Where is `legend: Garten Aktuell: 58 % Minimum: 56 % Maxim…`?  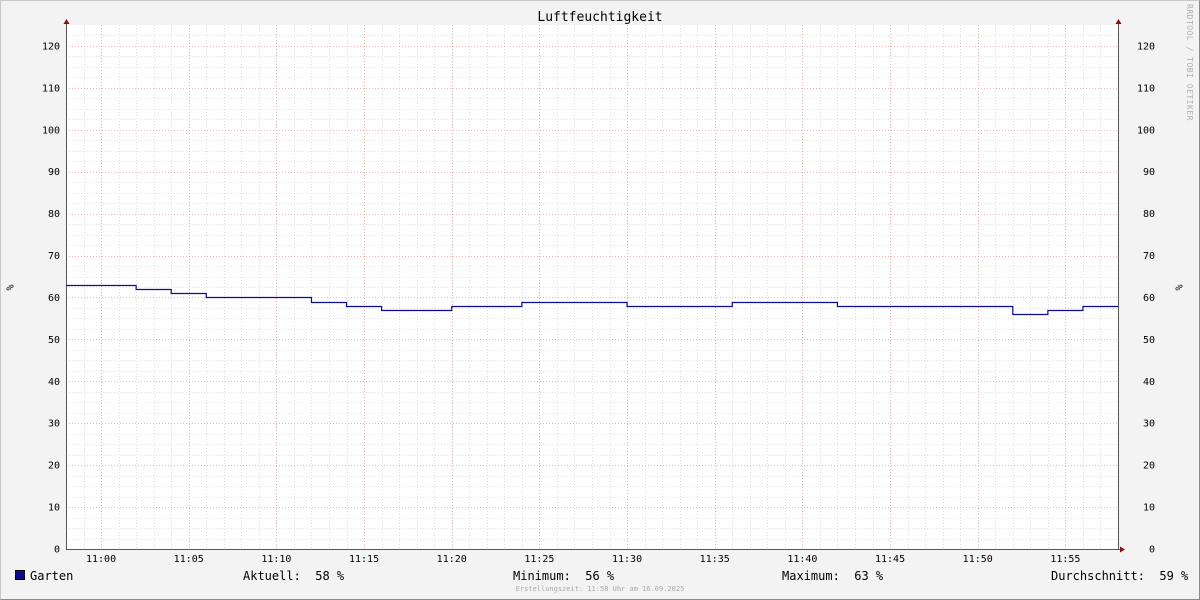
legend: Garten Aktuell: 58 % Minimum: 56 % Maxim… is located at coordinates (600, 576).